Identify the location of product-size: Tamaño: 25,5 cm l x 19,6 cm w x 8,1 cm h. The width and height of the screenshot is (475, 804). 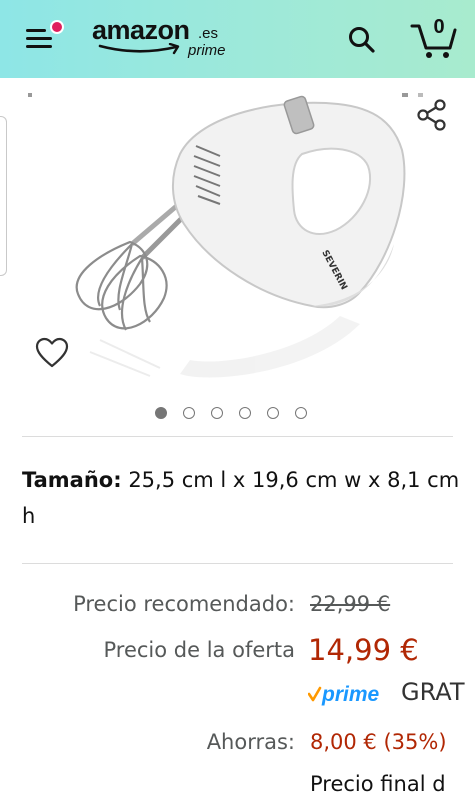
(242, 498).